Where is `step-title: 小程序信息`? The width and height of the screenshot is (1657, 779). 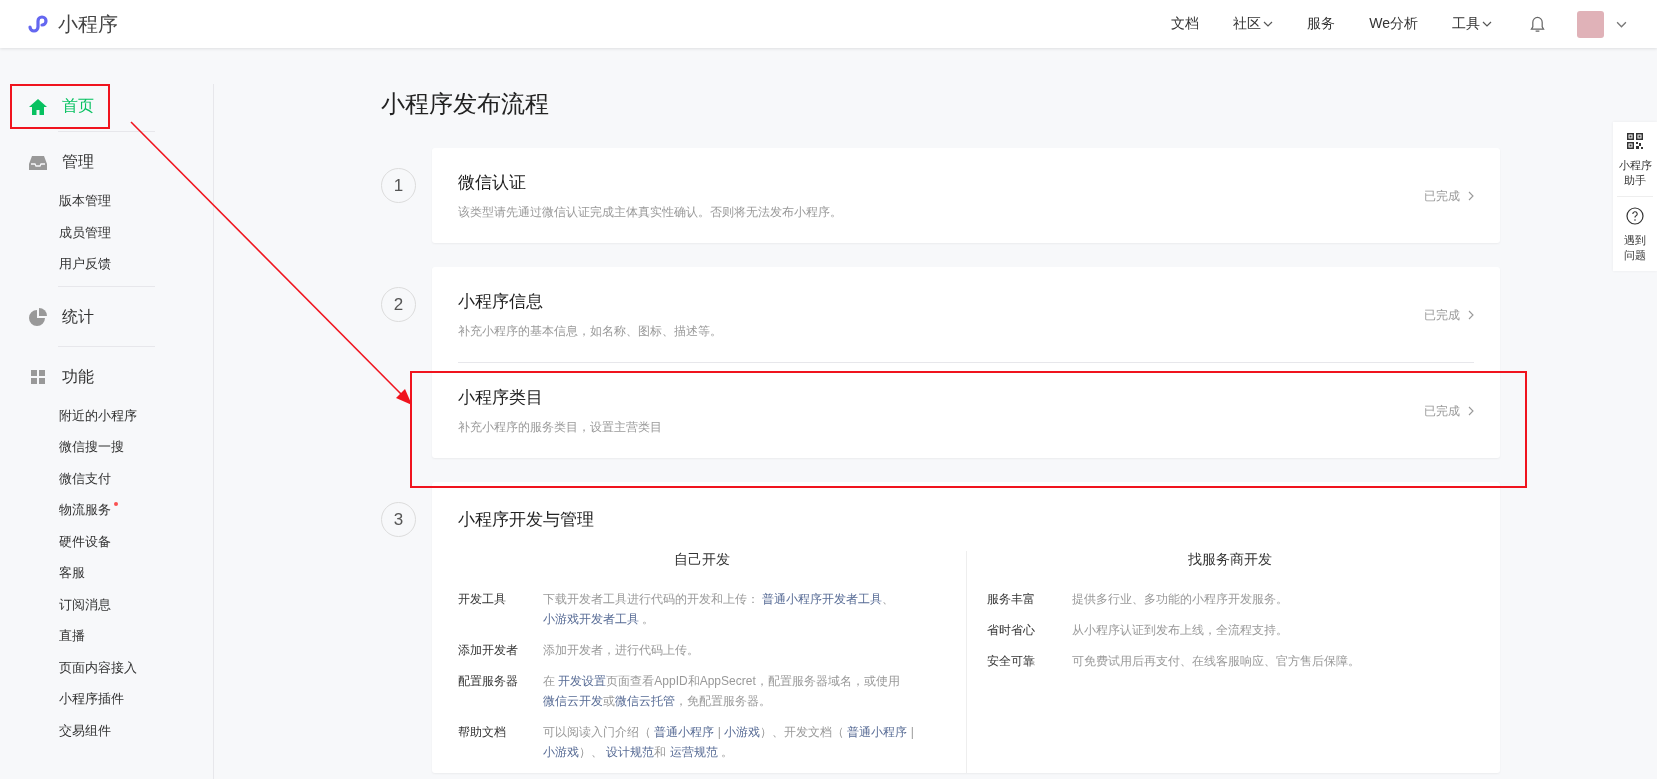 step-title: 小程序信息 is located at coordinates (501, 302).